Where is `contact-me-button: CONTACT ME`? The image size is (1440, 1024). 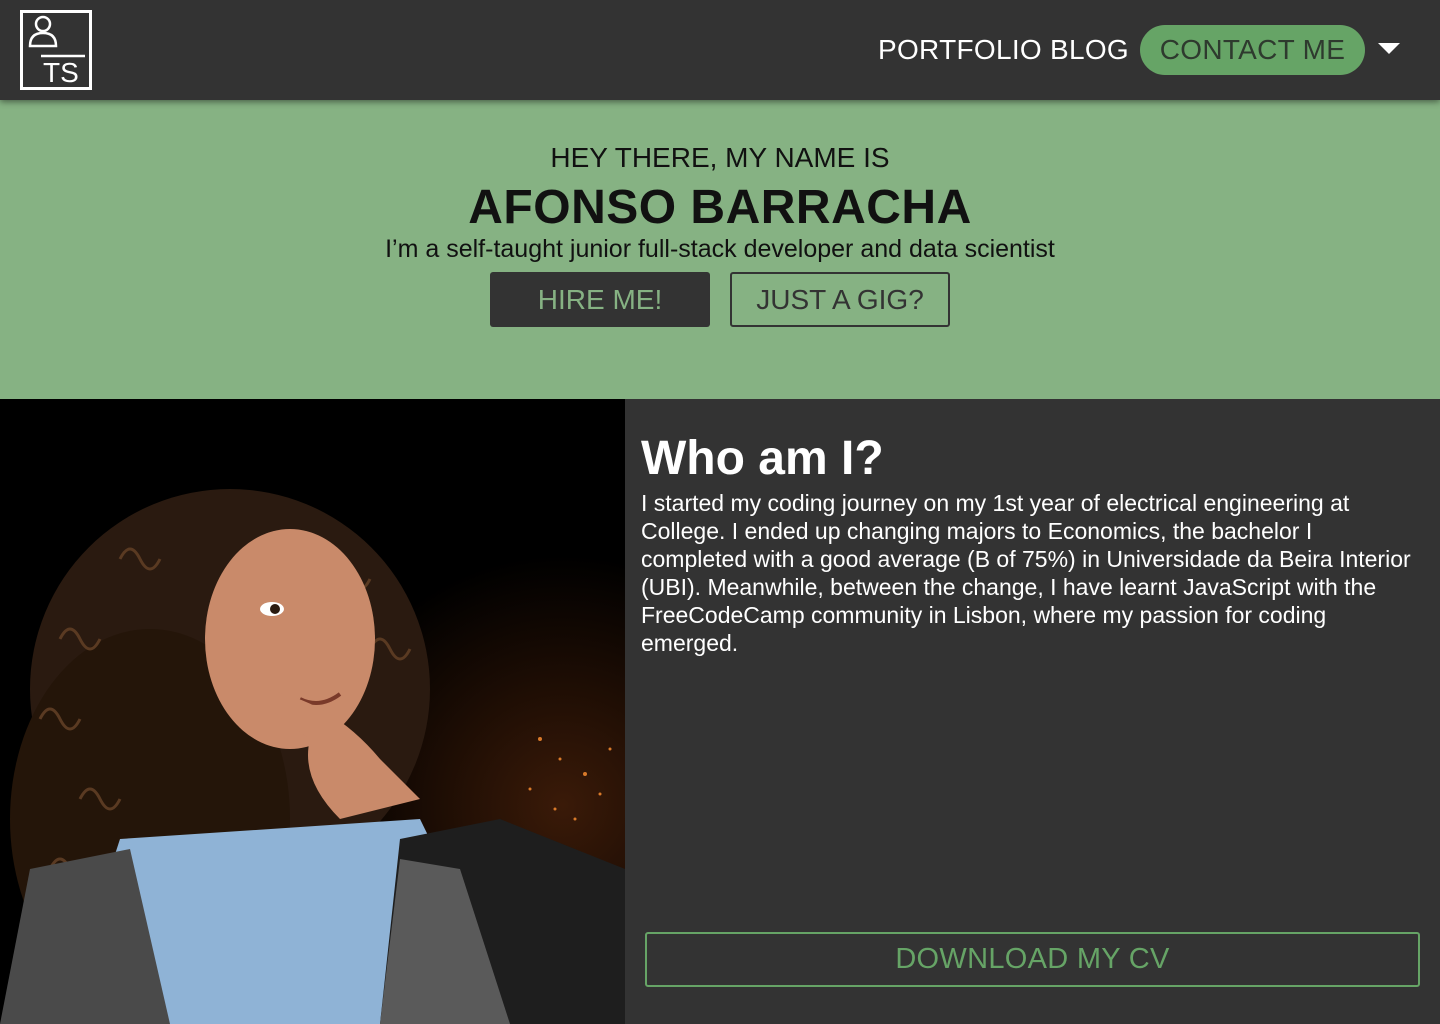
contact-me-button: CONTACT ME is located at coordinates (1252, 50).